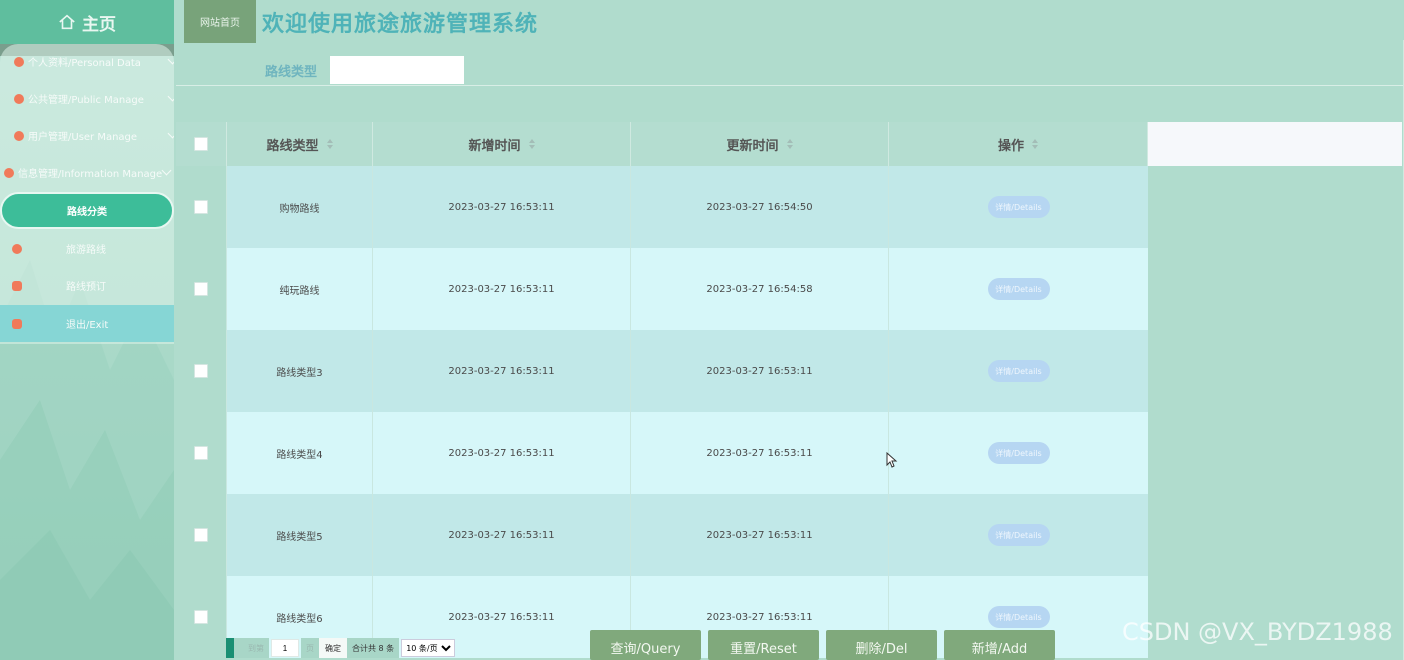 The height and width of the screenshot is (660, 1404). Describe the element at coordinates (428, 648) in the screenshot. I see `page-size-select: 10 条/页` at that location.